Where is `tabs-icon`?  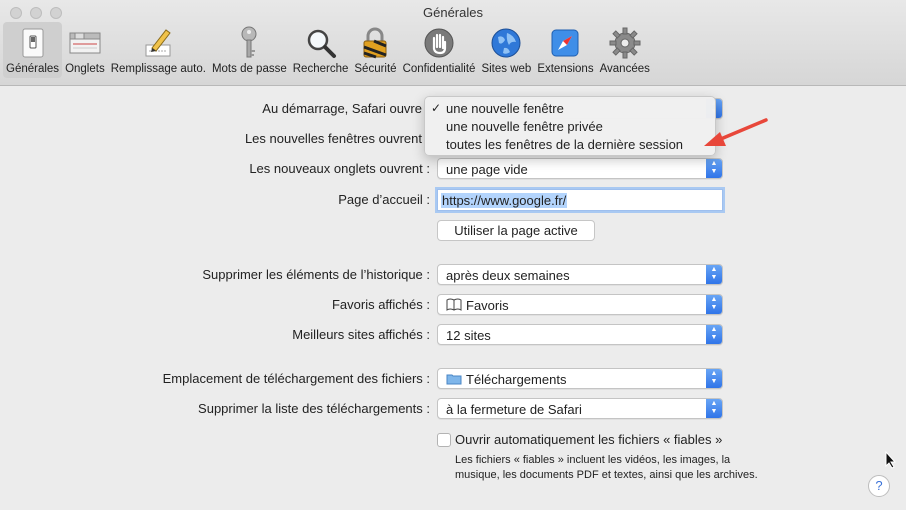 tabs-icon is located at coordinates (85, 43).